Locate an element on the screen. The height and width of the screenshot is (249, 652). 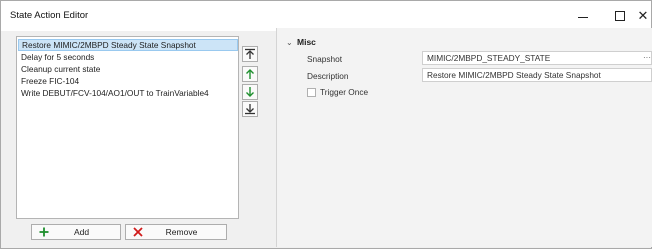
arrow-down-icon is located at coordinates (250, 92).